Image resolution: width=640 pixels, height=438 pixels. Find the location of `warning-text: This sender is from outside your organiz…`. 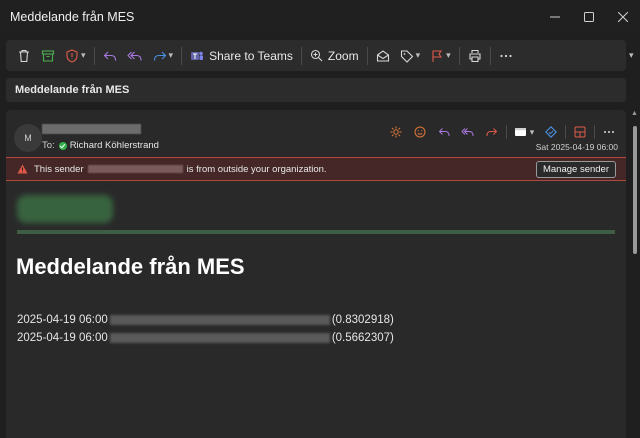

warning-text: This sender is from outside your organiz… is located at coordinates (180, 169).